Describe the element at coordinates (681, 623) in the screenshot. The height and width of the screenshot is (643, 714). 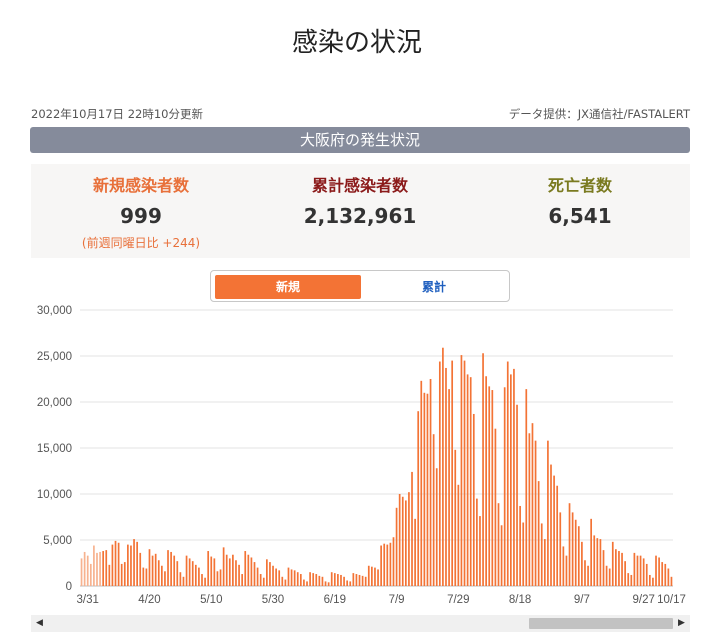
I see `scroll-right-arrow-icon: ▶` at that location.